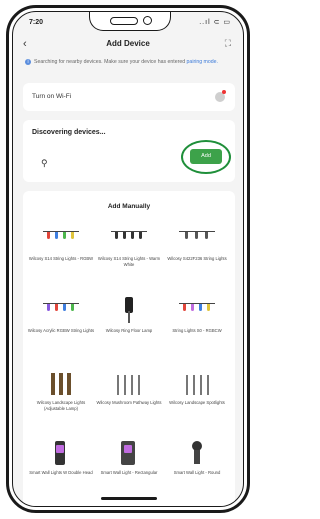  What do you see at coordinates (61, 472) in the screenshot?
I see `device-name: Smart Wall Lights W Double Head` at bounding box center [61, 472].